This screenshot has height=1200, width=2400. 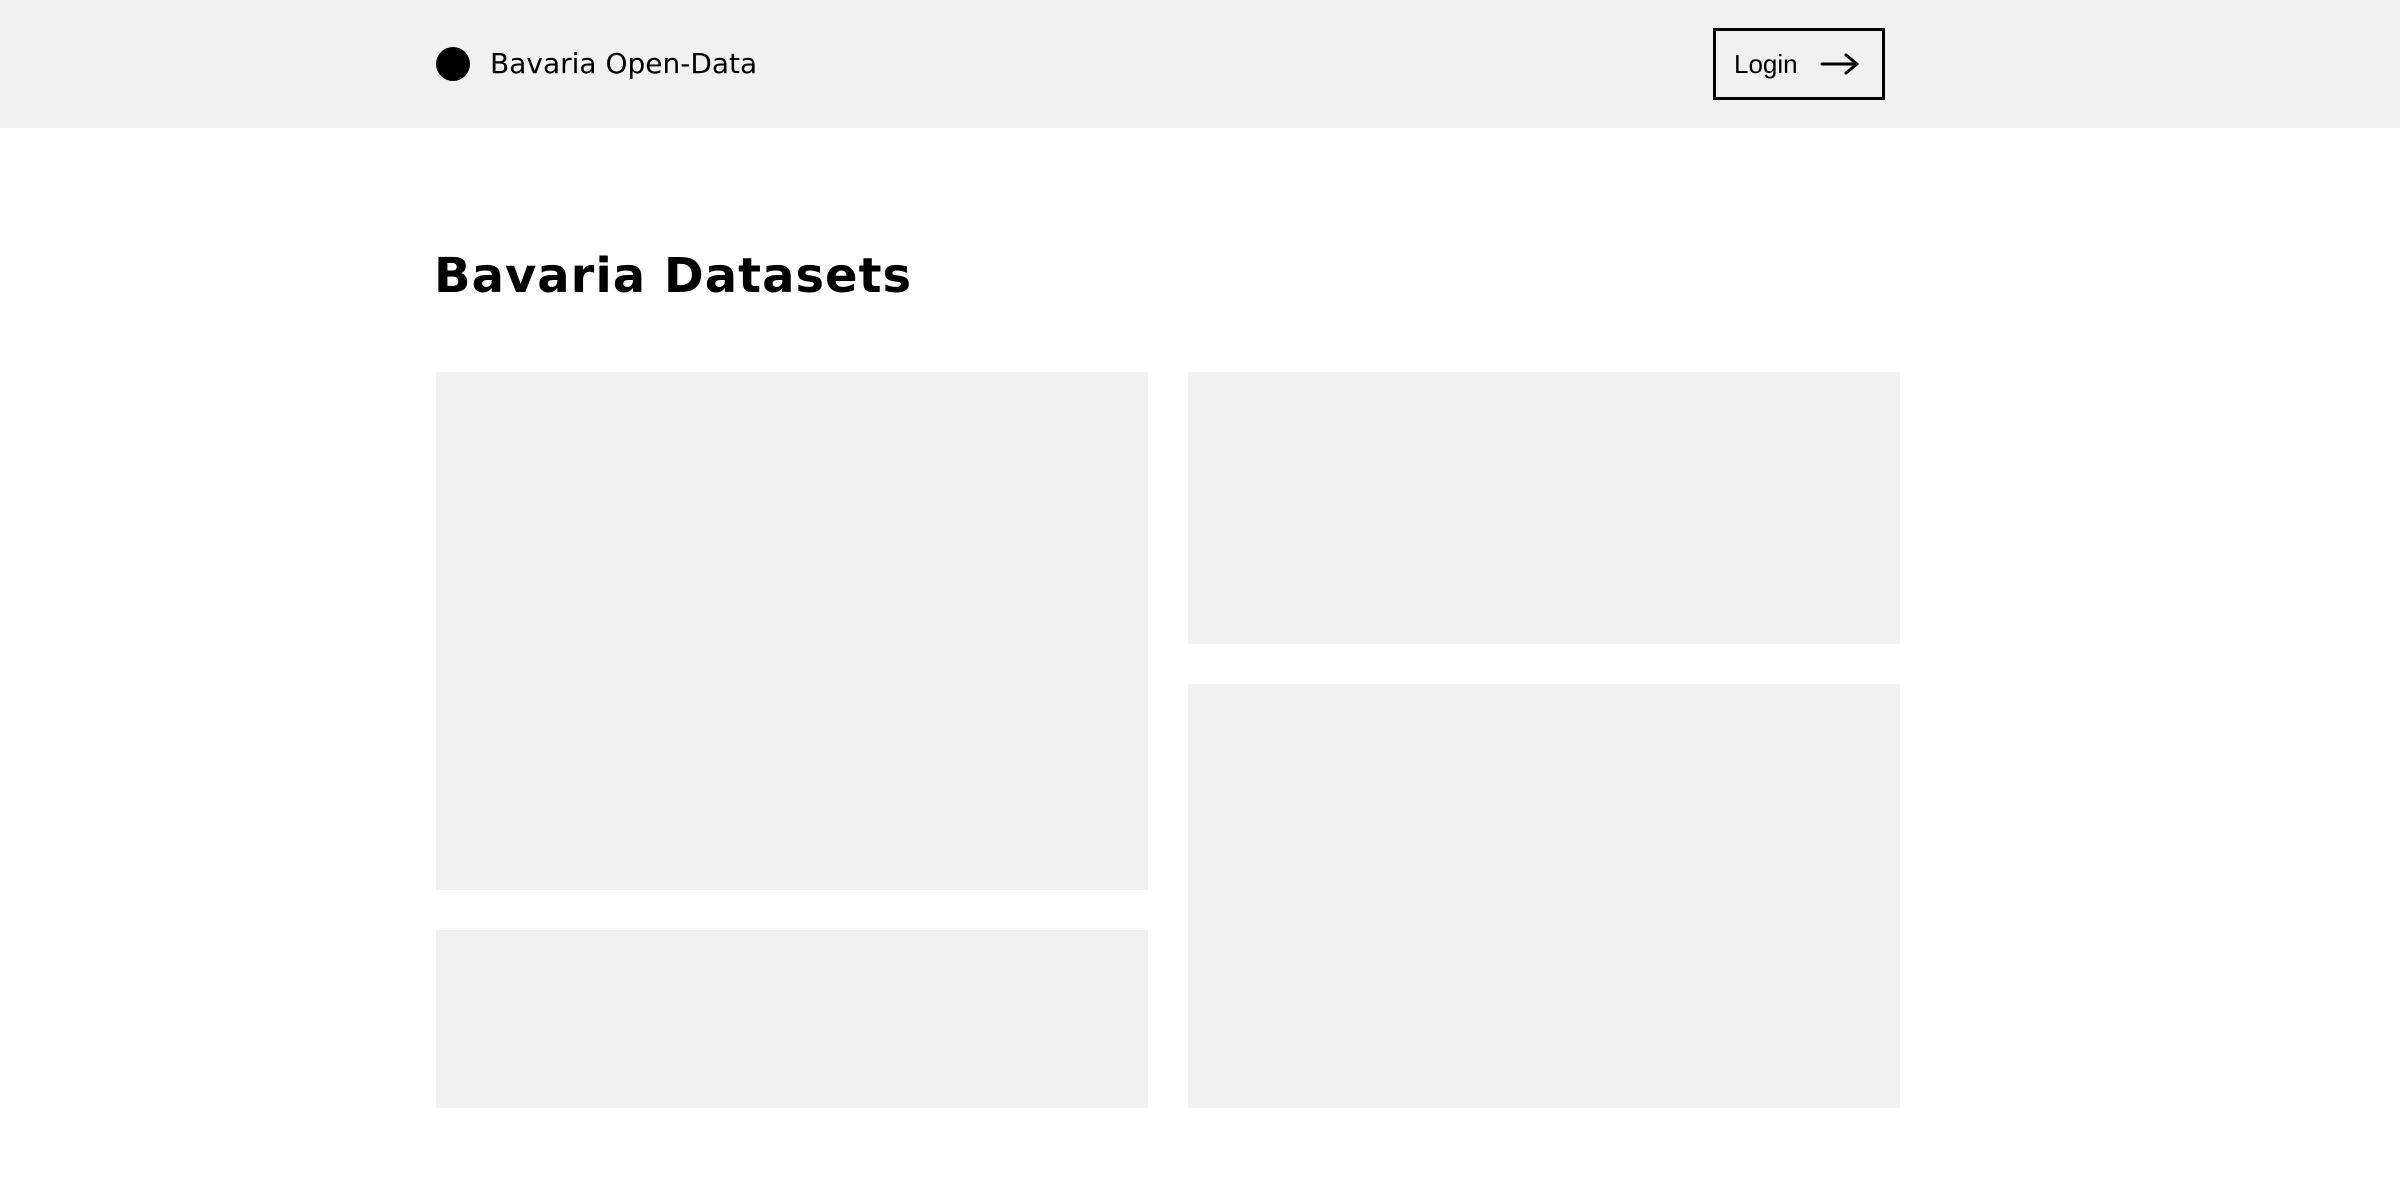 What do you see at coordinates (1839, 64) in the screenshot?
I see `arrow-right-icon` at bounding box center [1839, 64].